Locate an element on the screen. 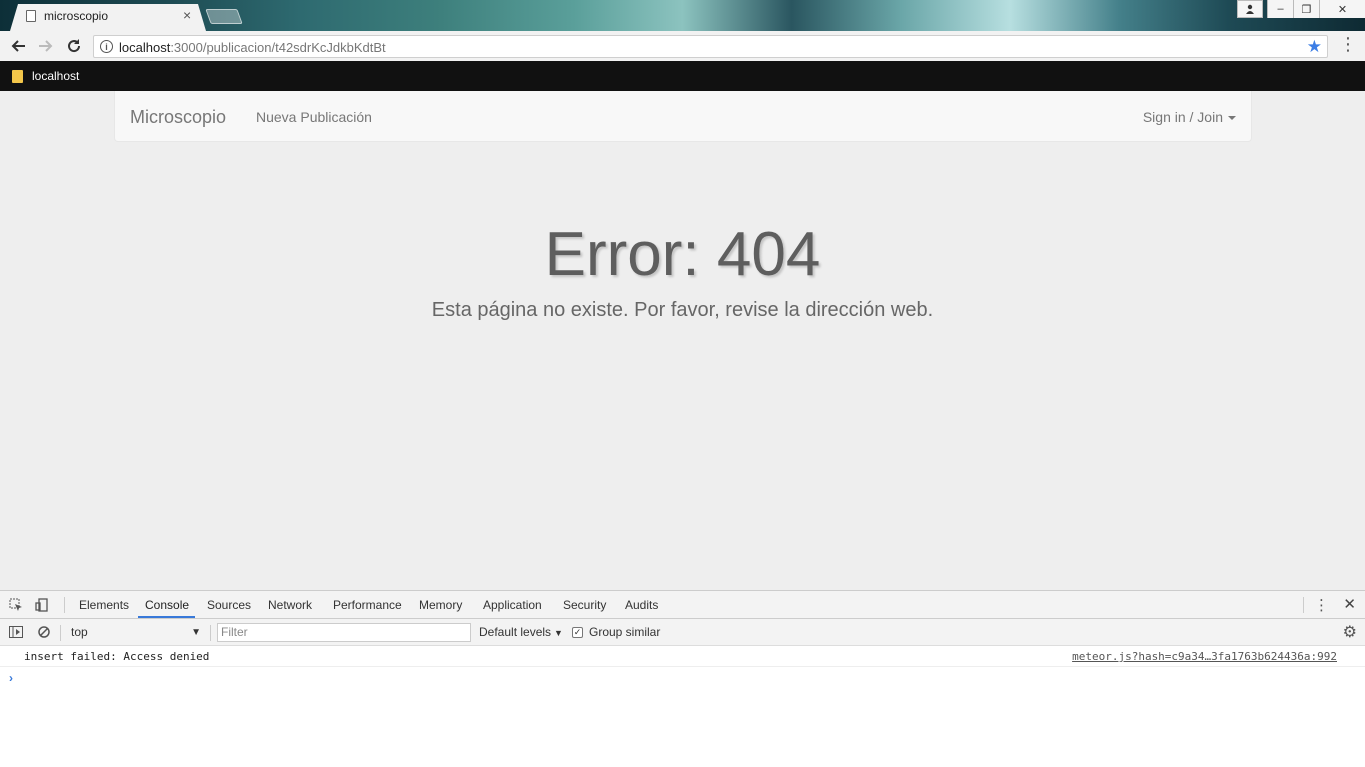 This screenshot has width=1365, height=767. checkbox-checked-icon: ✓ is located at coordinates (577, 632).